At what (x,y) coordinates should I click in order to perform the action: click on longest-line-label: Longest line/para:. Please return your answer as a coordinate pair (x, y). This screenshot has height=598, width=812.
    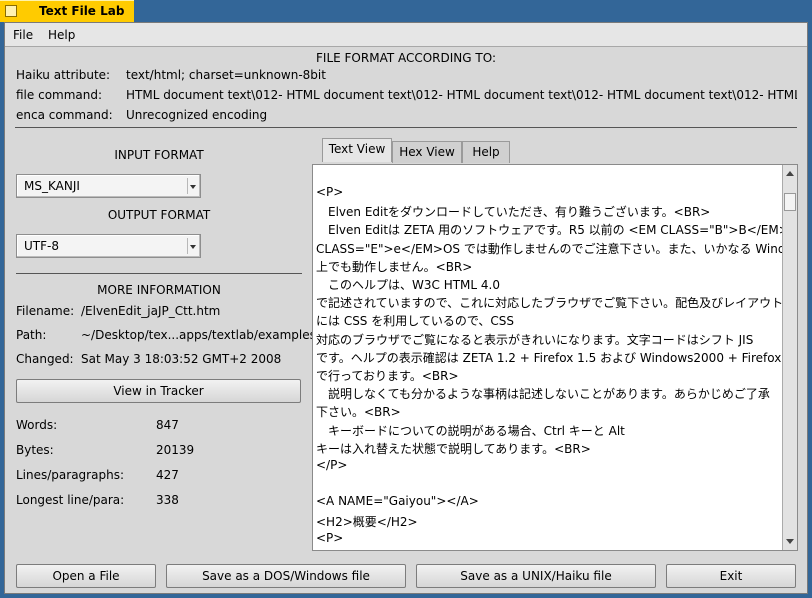
    Looking at the image, I should click on (70, 500).